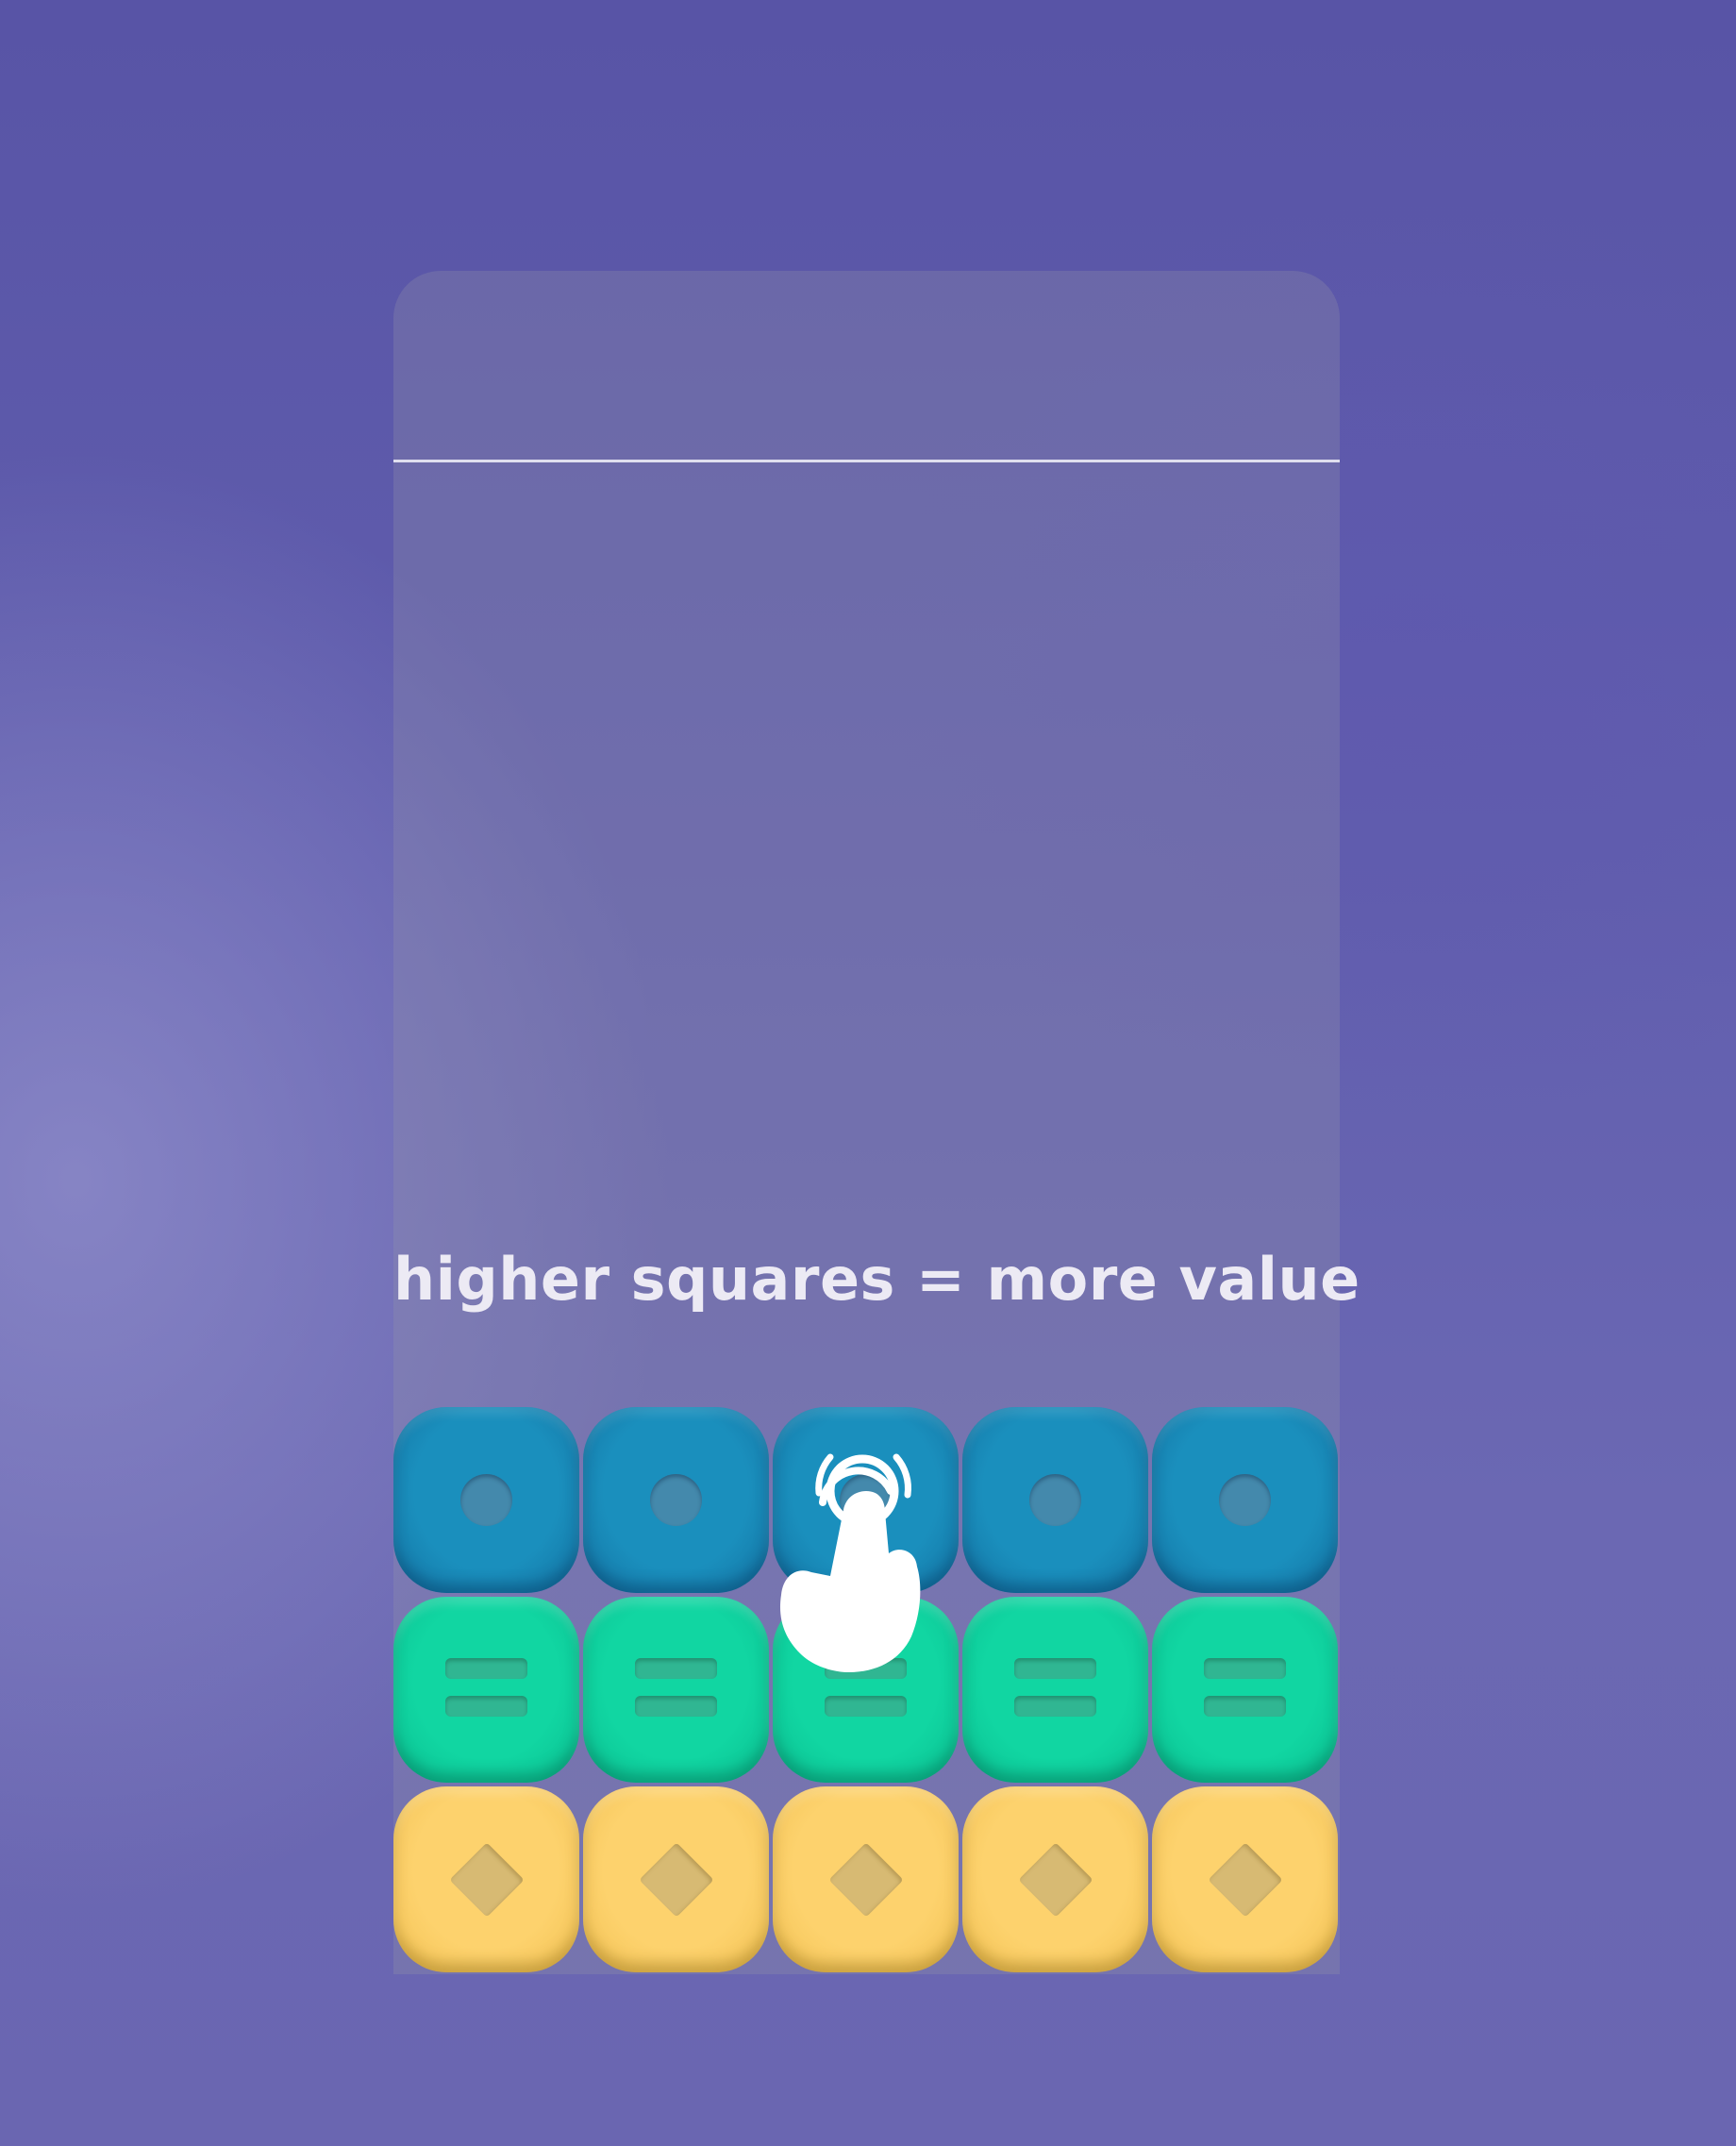 This screenshot has height=2146, width=1736. What do you see at coordinates (876, 1279) in the screenshot?
I see `hint-text: higher squares = more value` at bounding box center [876, 1279].